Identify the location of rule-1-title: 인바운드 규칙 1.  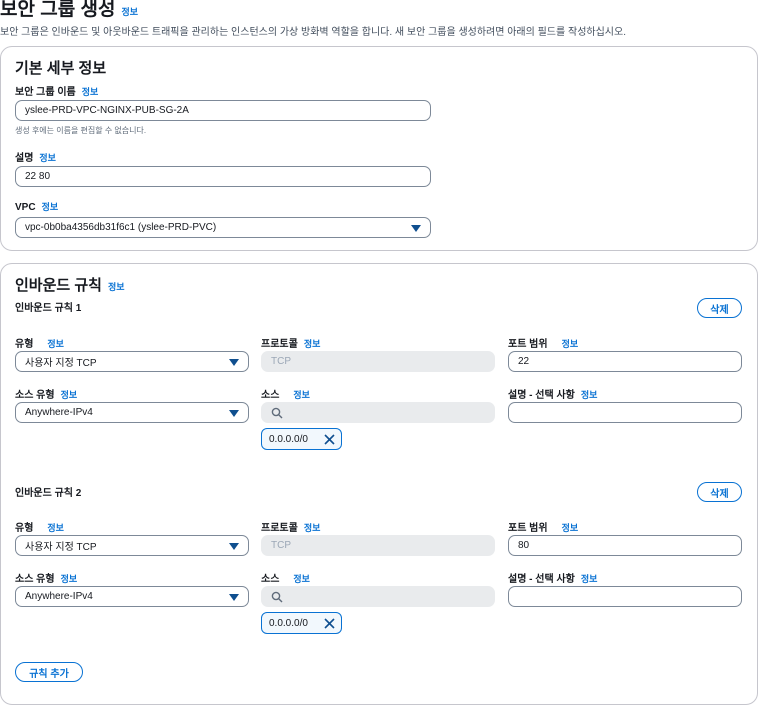
(48, 308).